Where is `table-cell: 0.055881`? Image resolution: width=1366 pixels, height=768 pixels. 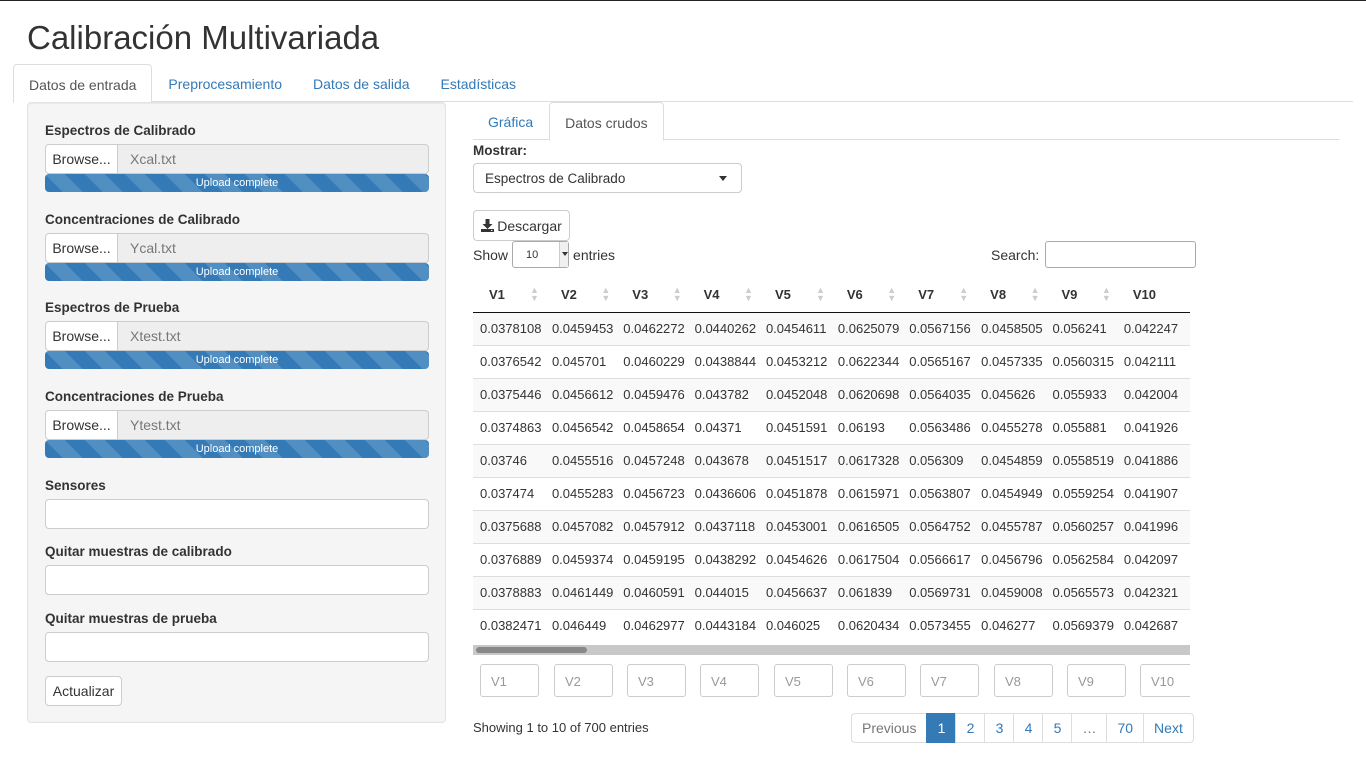
table-cell: 0.055881 is located at coordinates (1081, 427).